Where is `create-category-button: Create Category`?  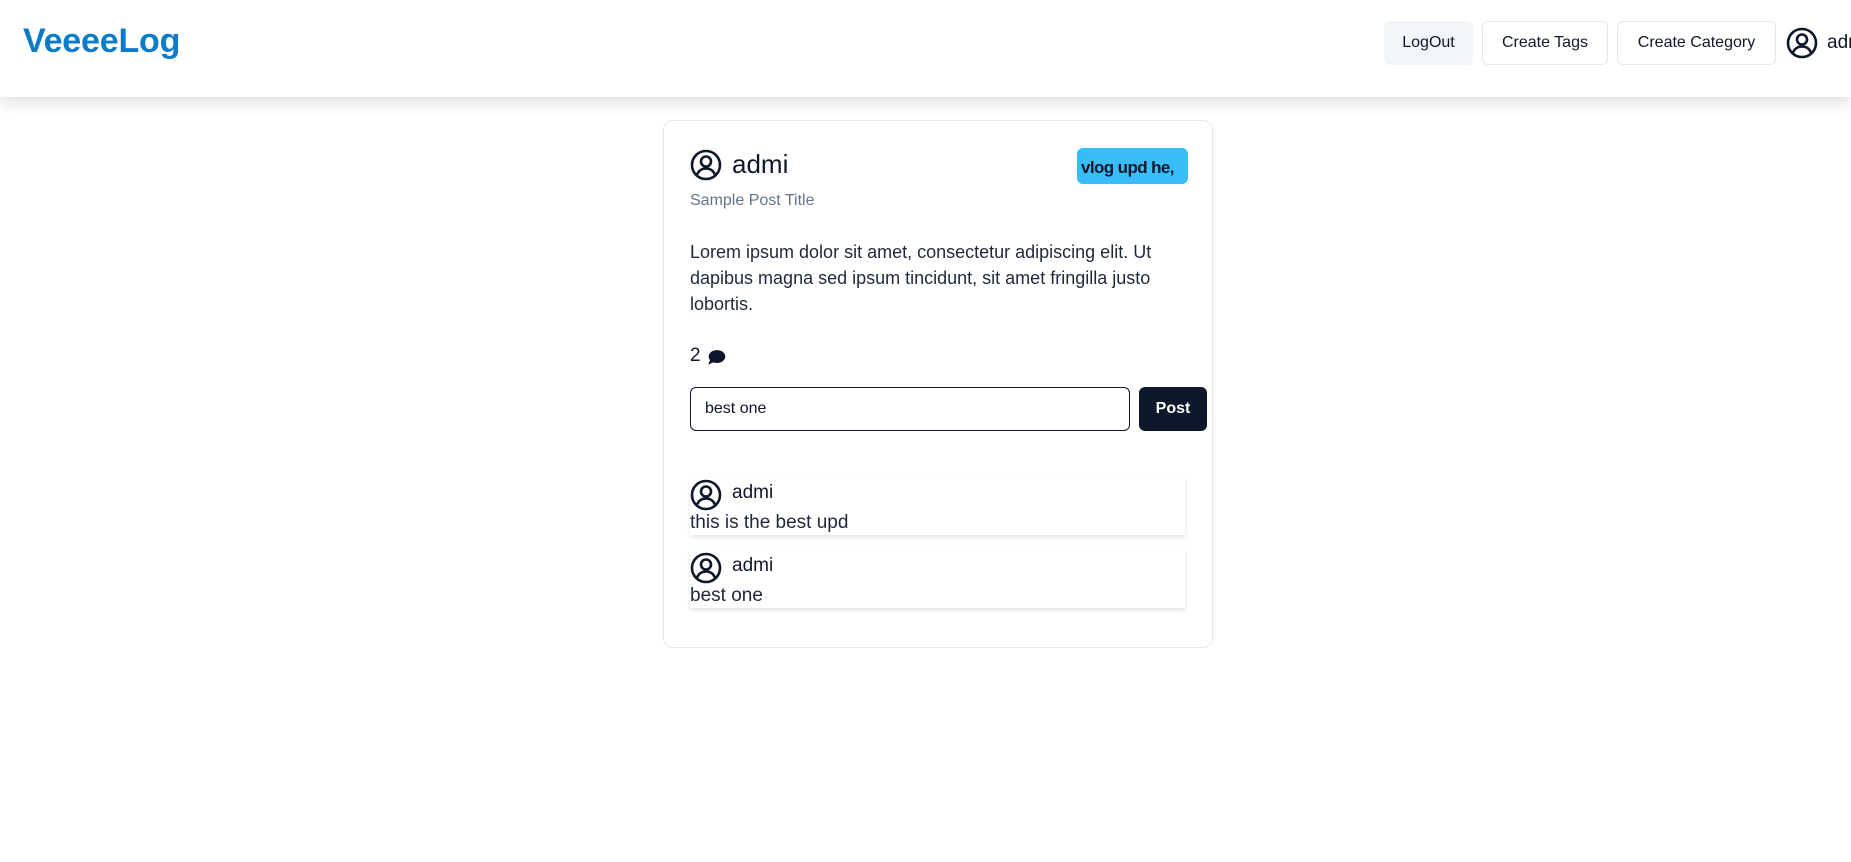 create-category-button: Create Category is located at coordinates (1696, 43).